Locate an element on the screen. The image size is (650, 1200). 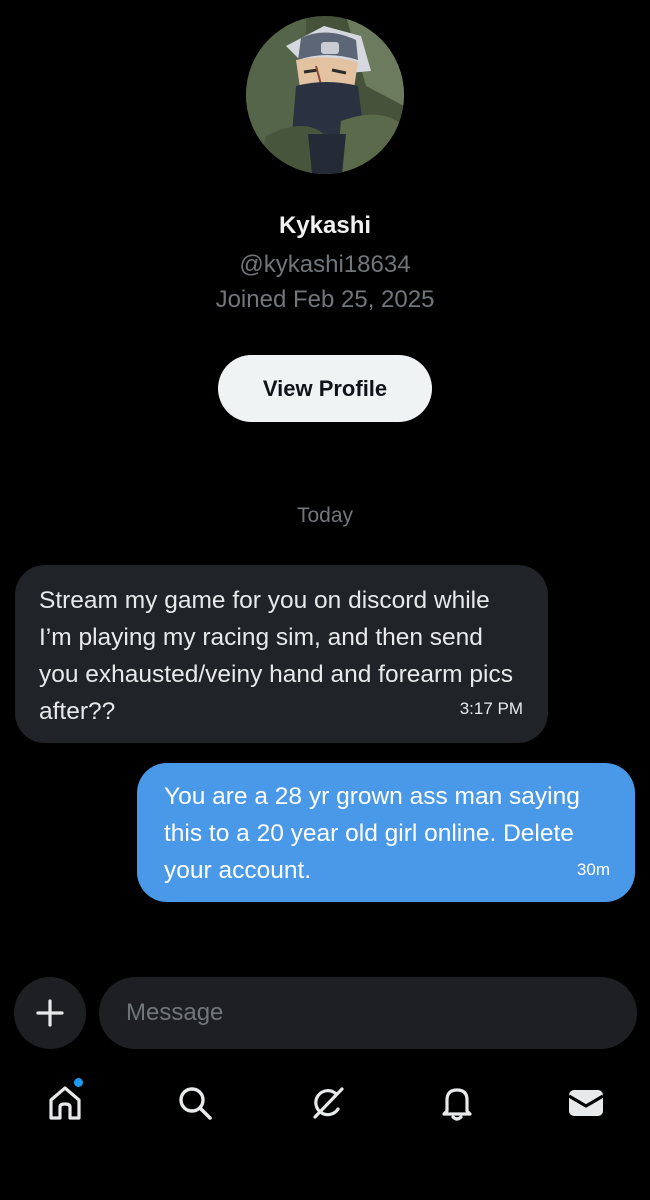
nav-search is located at coordinates (195, 1103).